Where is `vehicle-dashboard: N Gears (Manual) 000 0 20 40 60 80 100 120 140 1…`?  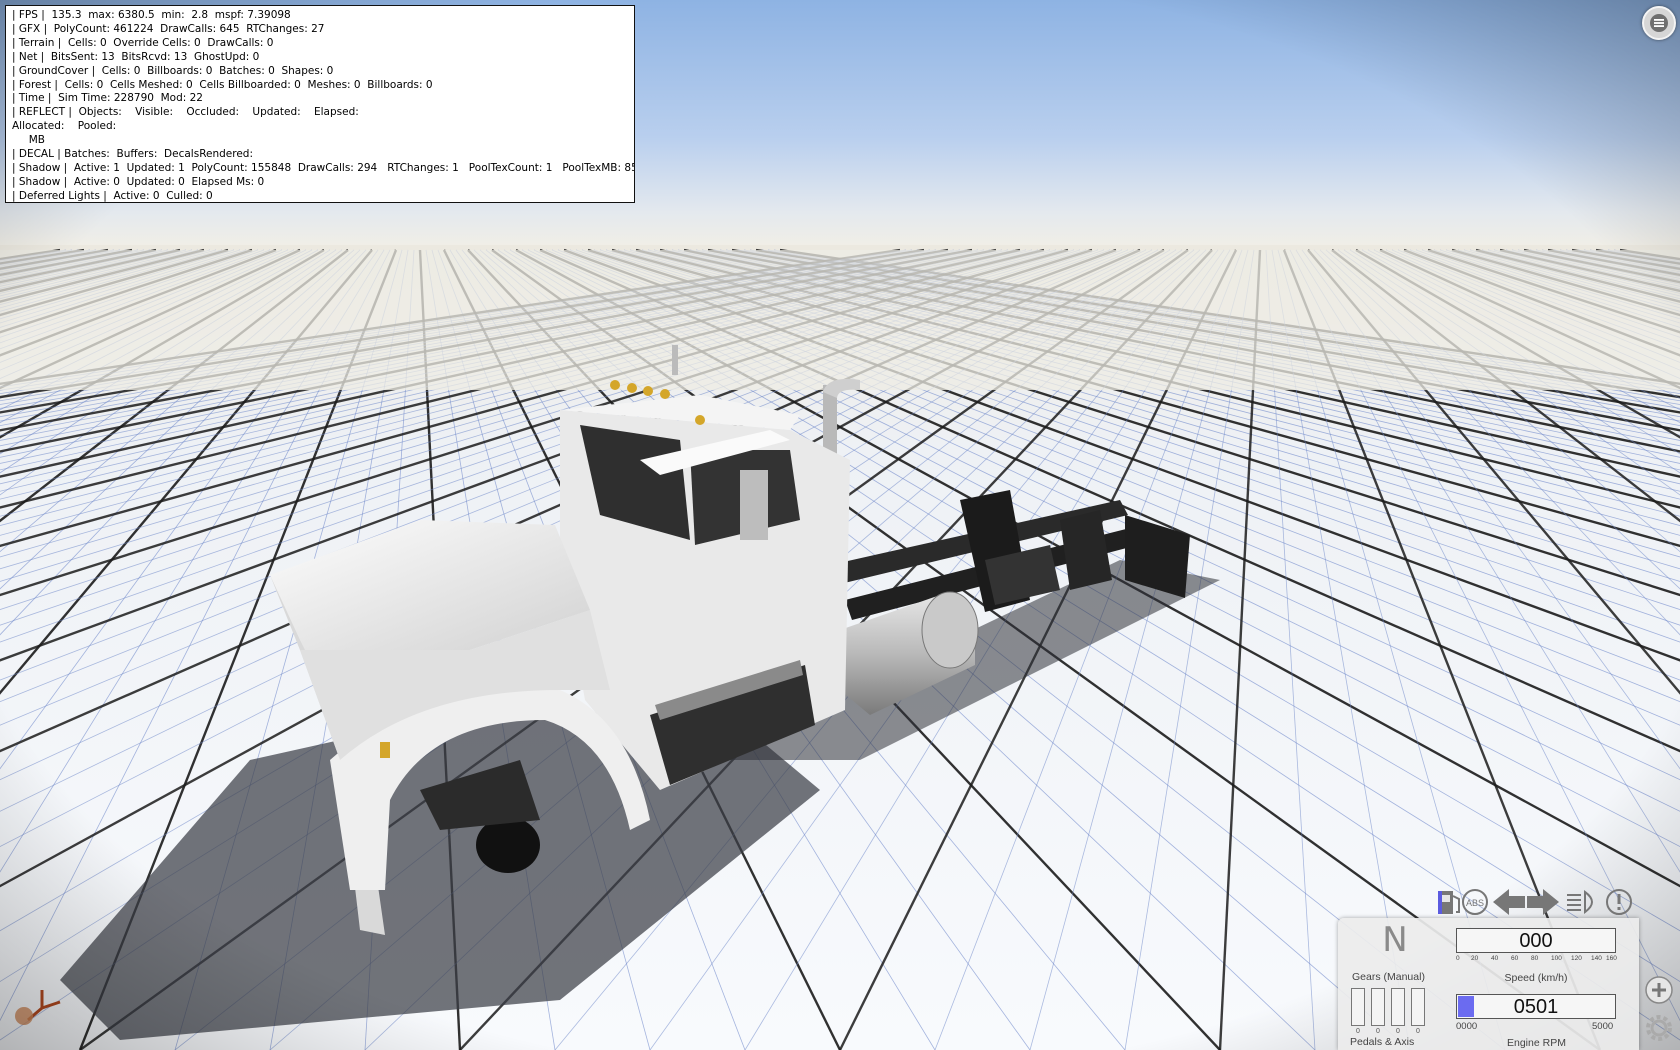
vehicle-dashboard: N Gears (Manual) 000 0 20 40 60 80 100 120 140 1… is located at coordinates (1488, 984).